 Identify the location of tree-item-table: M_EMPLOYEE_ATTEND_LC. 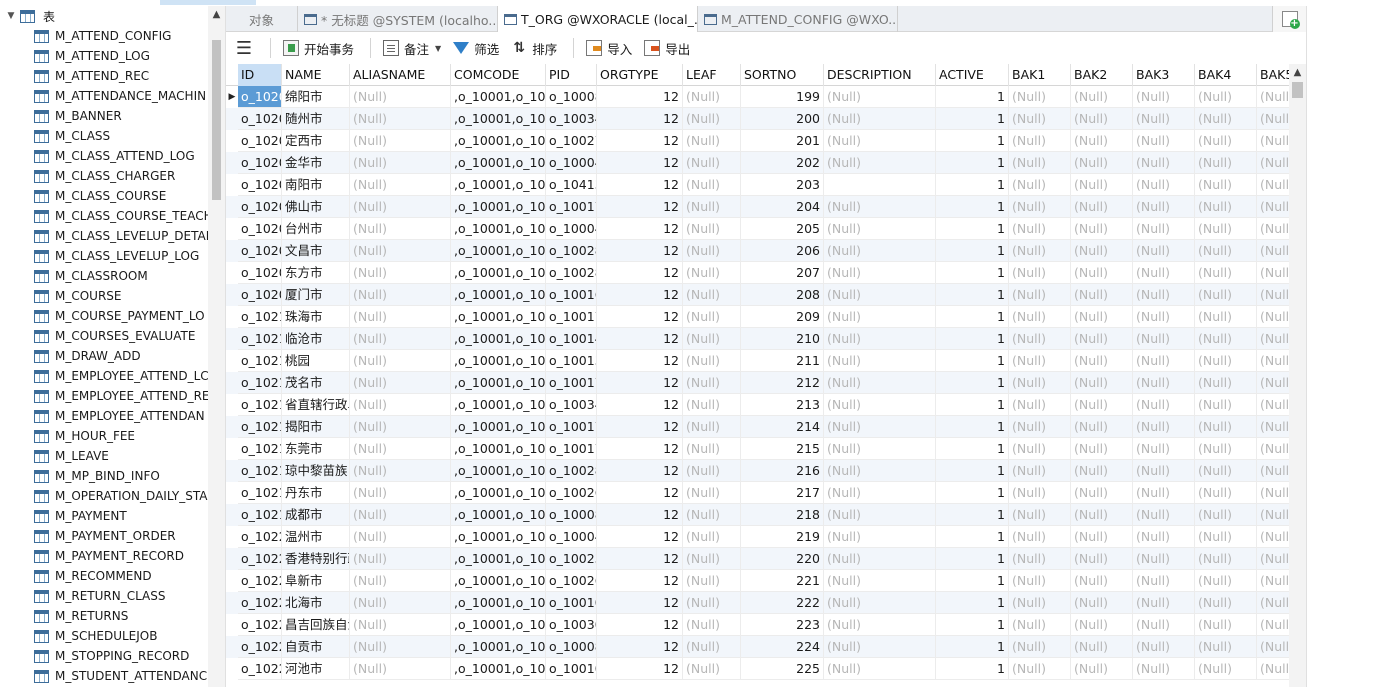
(104, 376).